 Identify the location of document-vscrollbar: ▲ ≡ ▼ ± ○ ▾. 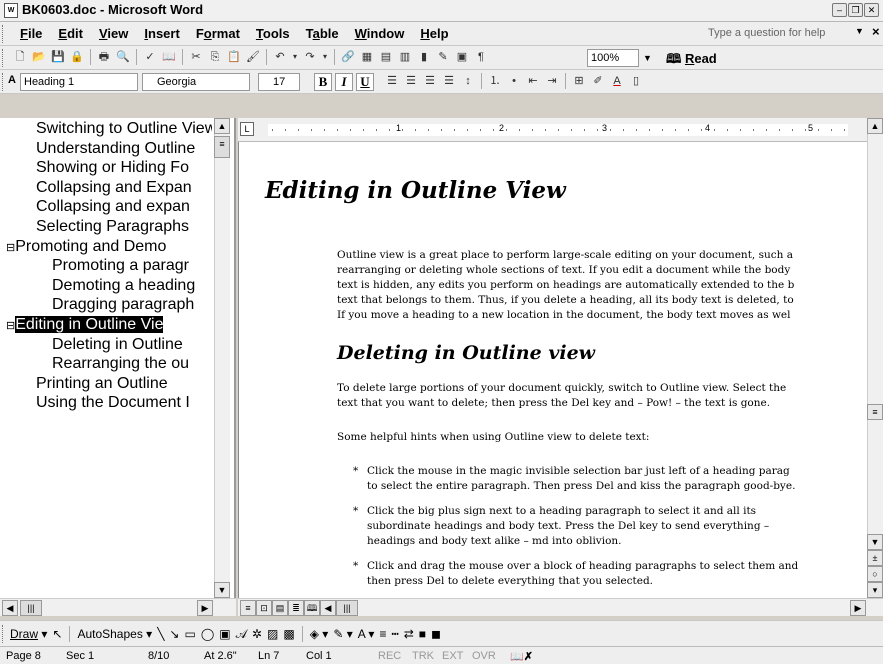
(875, 358).